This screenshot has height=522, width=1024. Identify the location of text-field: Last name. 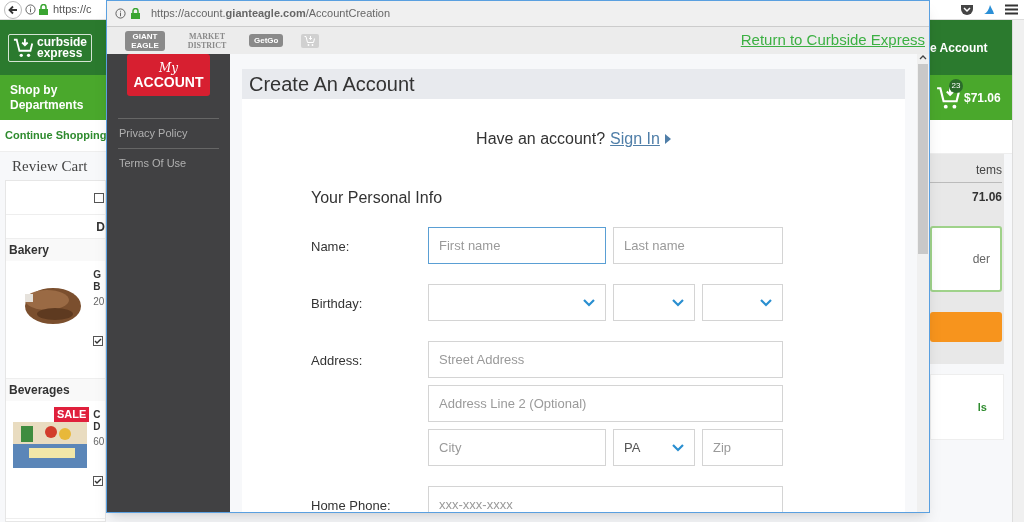
(698, 245).